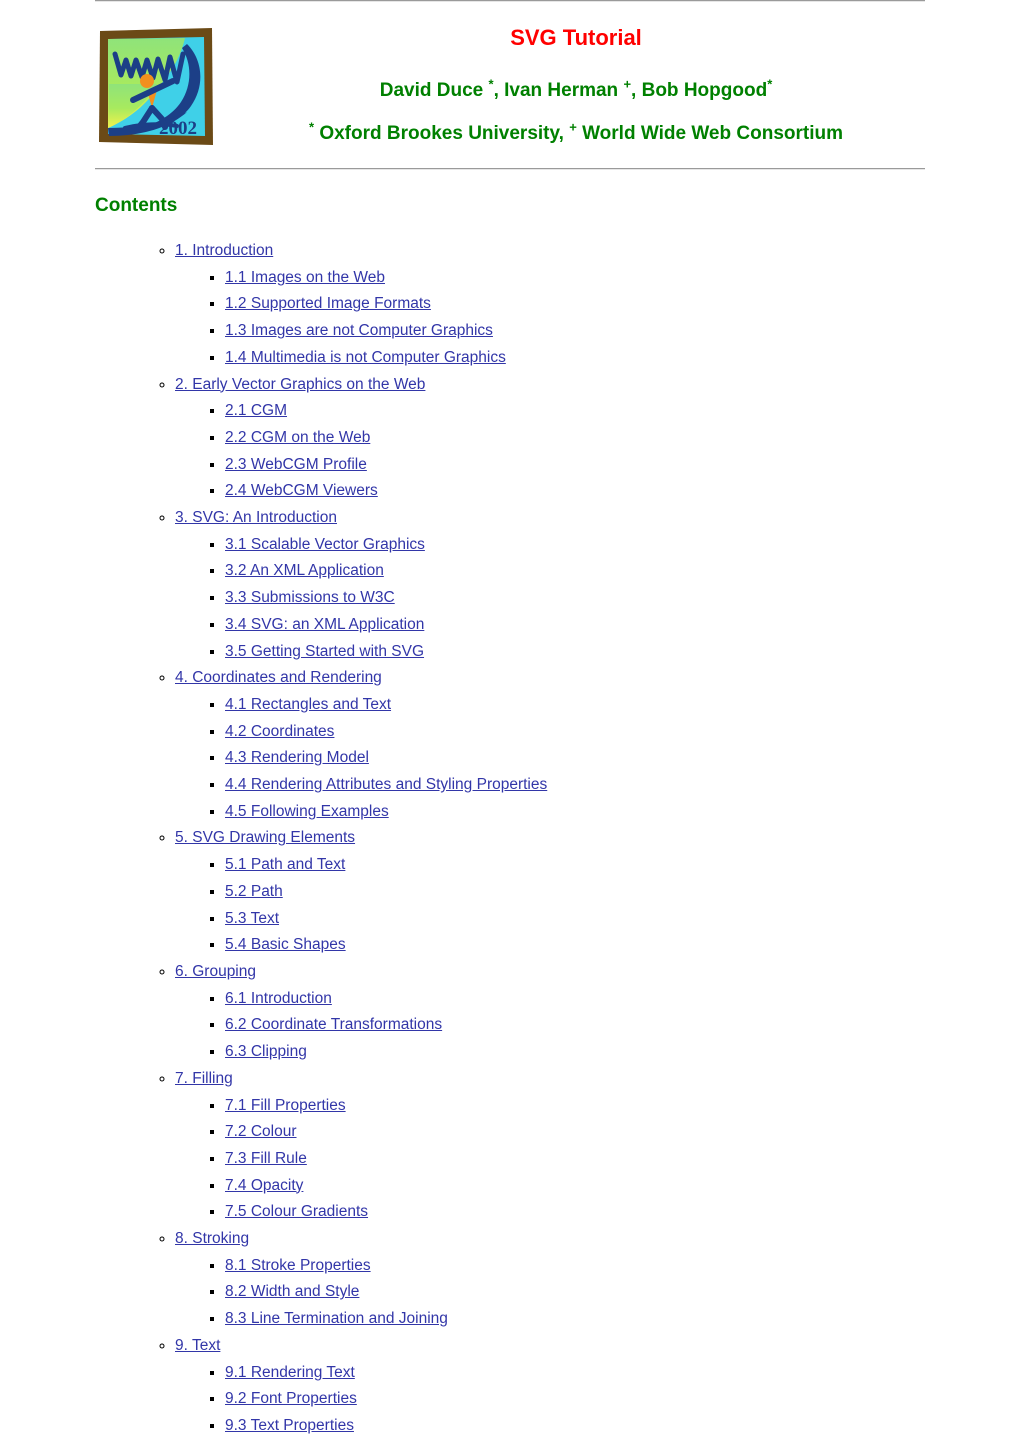 The width and height of the screenshot is (1020, 1443). Describe the element at coordinates (296, 1211) in the screenshot. I see `toc-subsection-link: 7.5 Colour Gradients` at that location.